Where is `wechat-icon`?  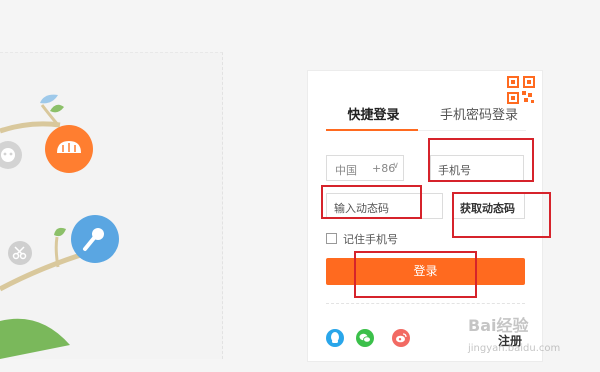
wechat-icon is located at coordinates (365, 338).